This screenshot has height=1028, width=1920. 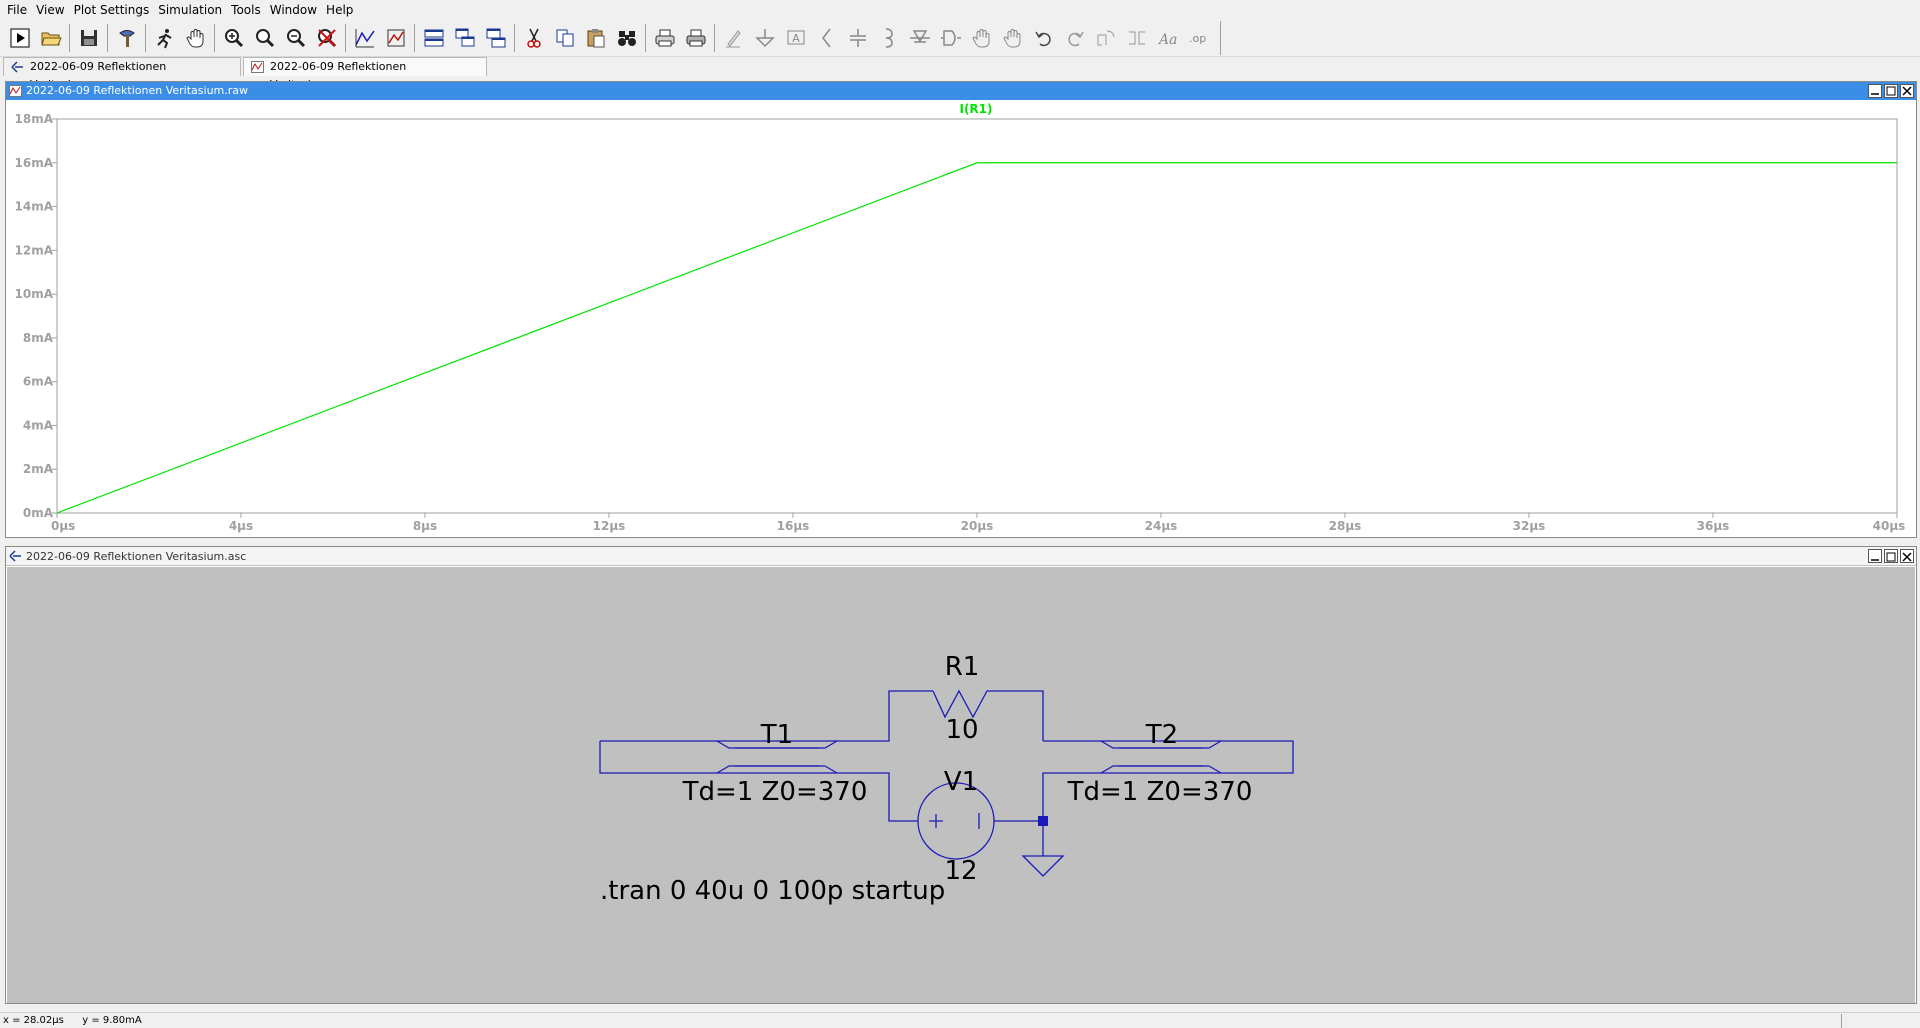 What do you see at coordinates (433, 38) in the screenshot?
I see `tile-horizontal-button` at bounding box center [433, 38].